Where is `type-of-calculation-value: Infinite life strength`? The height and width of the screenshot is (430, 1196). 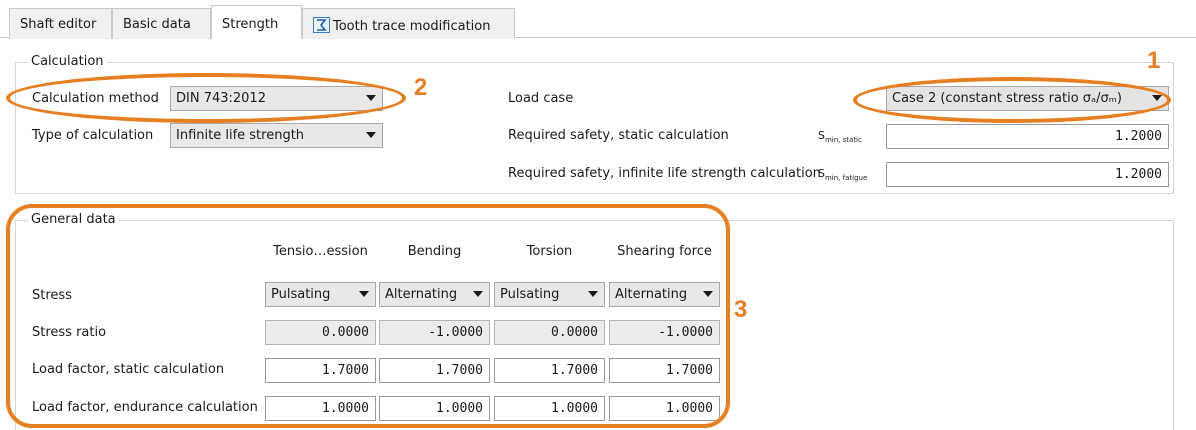
type-of-calculation-value: Infinite life strength is located at coordinates (240, 135).